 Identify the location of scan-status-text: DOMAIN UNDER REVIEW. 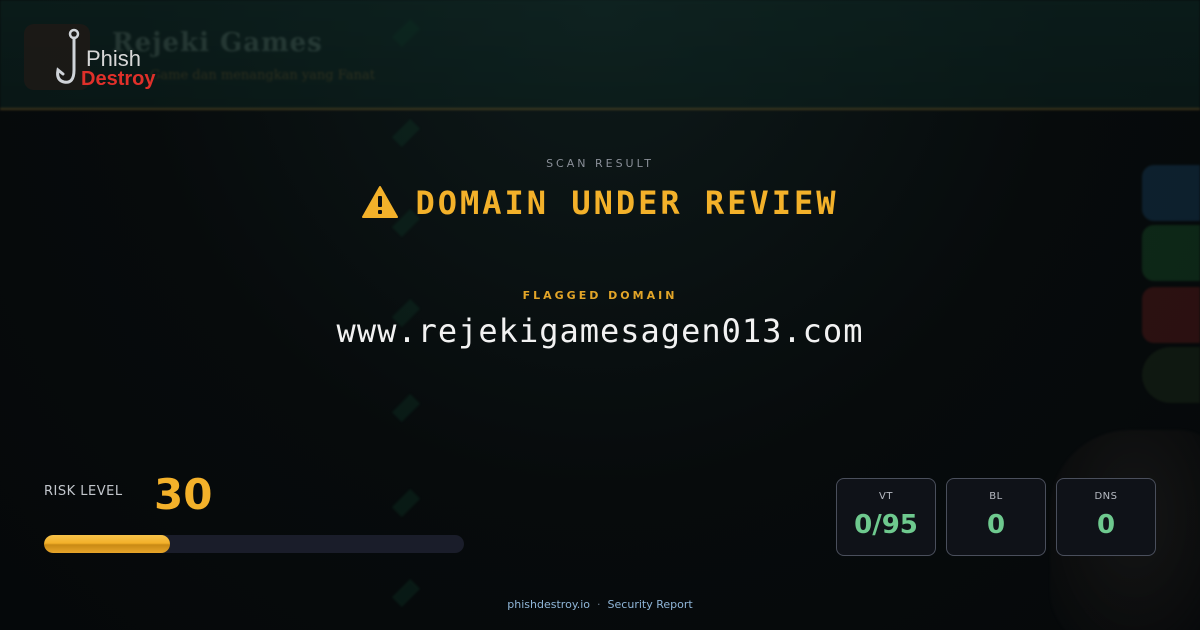
(627, 203).